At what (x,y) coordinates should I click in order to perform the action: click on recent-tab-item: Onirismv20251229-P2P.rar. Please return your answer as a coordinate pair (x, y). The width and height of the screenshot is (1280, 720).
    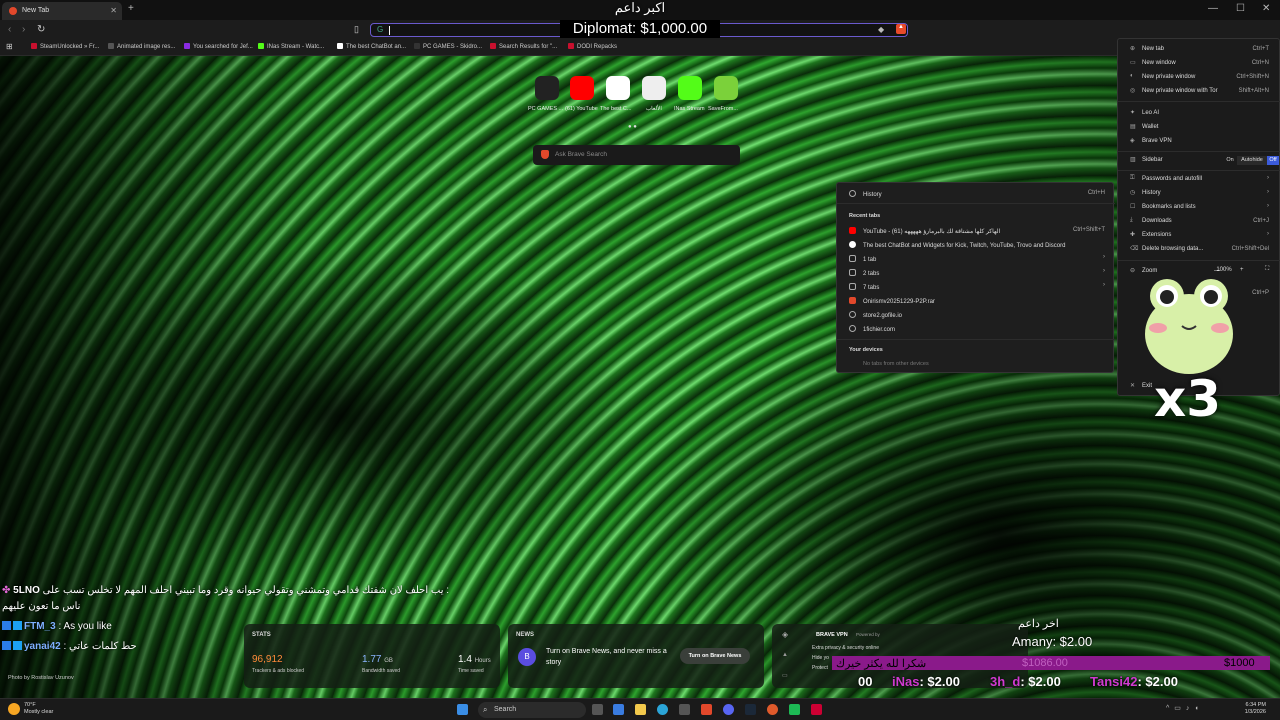
    Looking at the image, I should click on (892, 301).